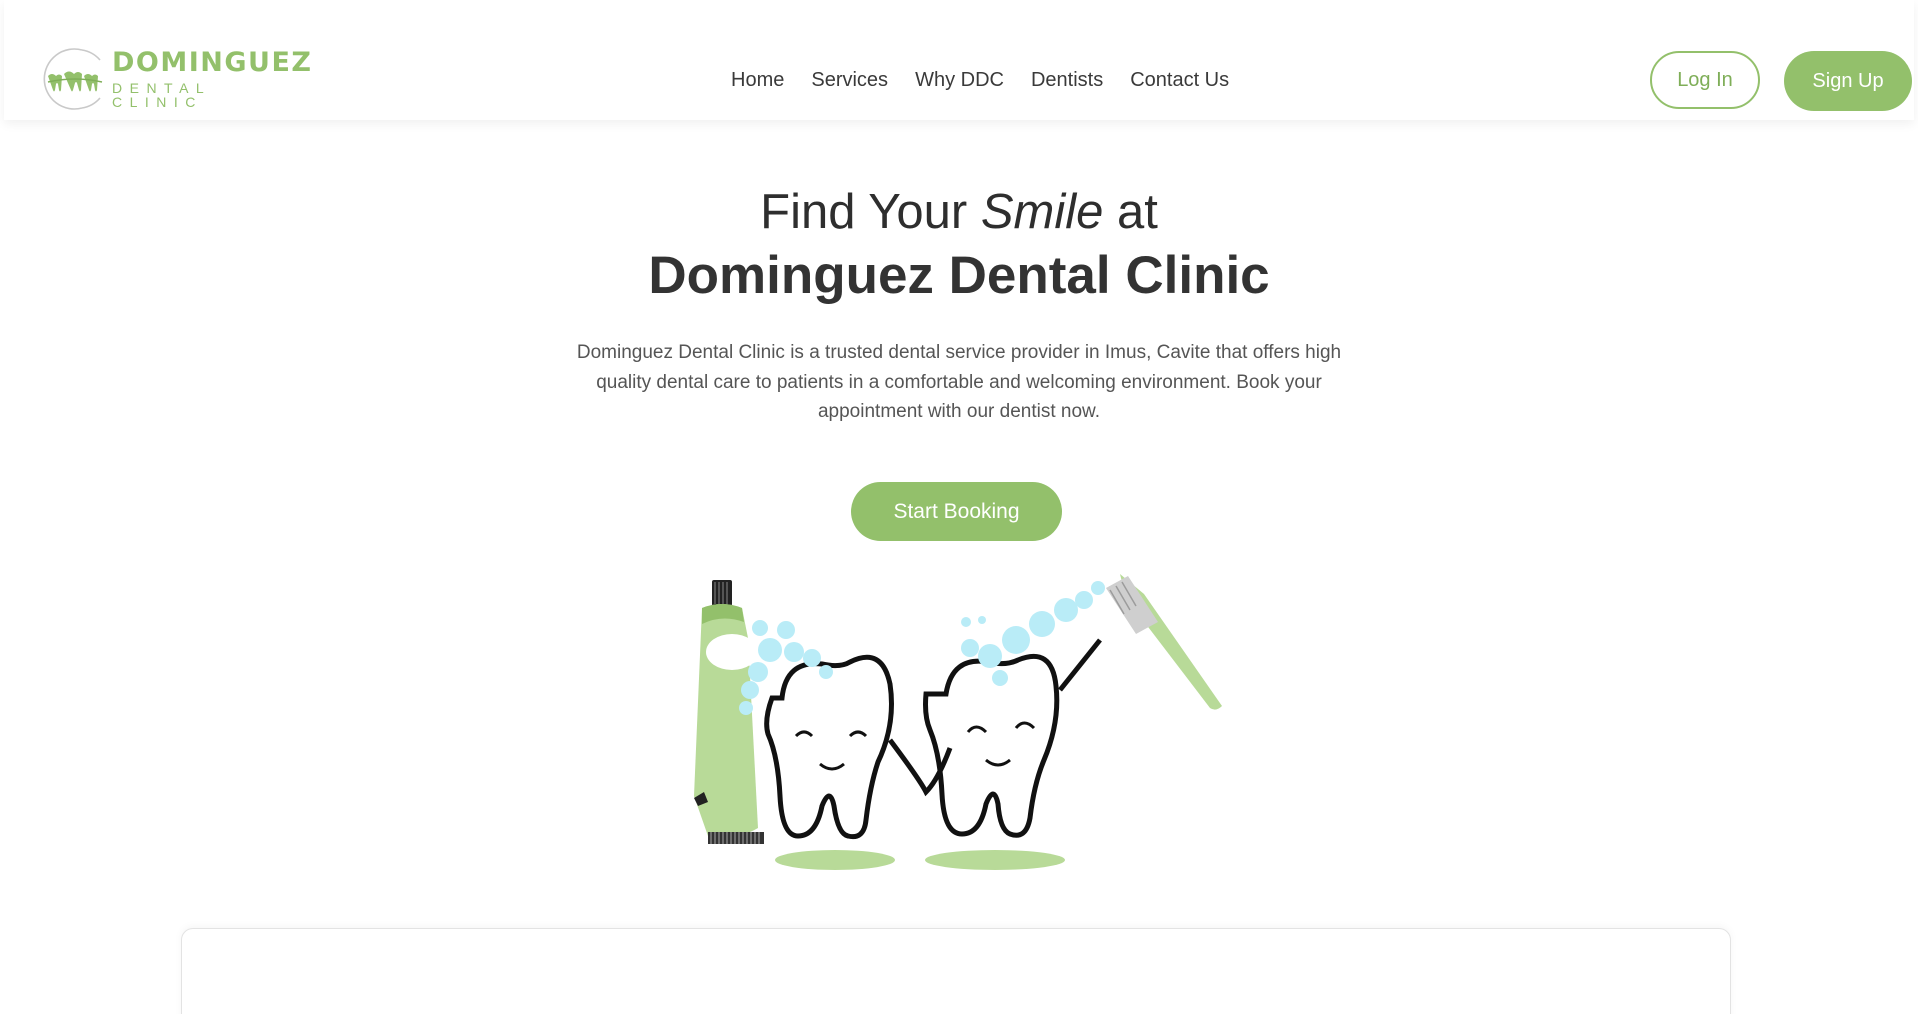 This screenshot has width=1918, height=1014. I want to click on login-button: Log In, so click(1705, 80).